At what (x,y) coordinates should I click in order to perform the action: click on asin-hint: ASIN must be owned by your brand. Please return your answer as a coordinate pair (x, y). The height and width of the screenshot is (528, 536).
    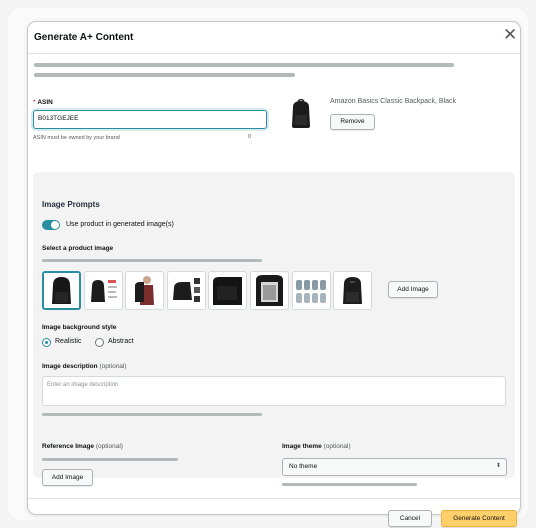
    Looking at the image, I should click on (76, 138).